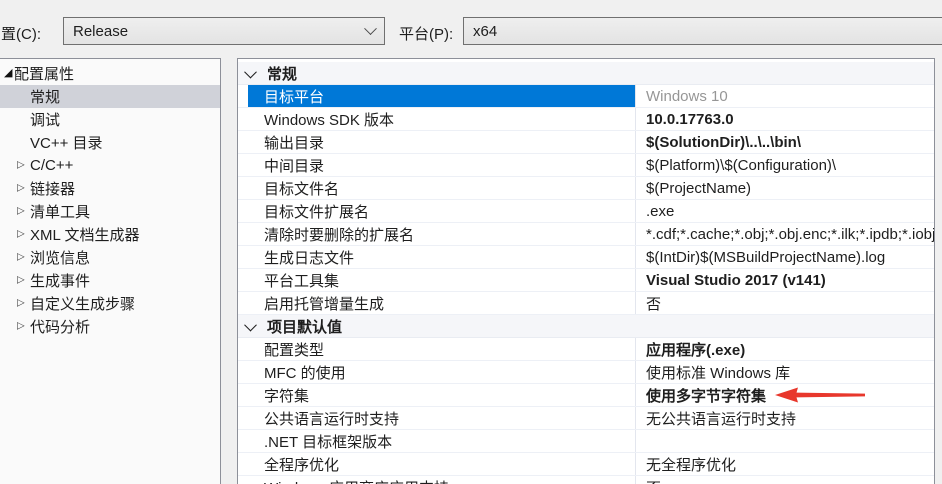  Describe the element at coordinates (110, 257) in the screenshot. I see `tree-item-browse-information: ▷ 浏览信息` at that location.